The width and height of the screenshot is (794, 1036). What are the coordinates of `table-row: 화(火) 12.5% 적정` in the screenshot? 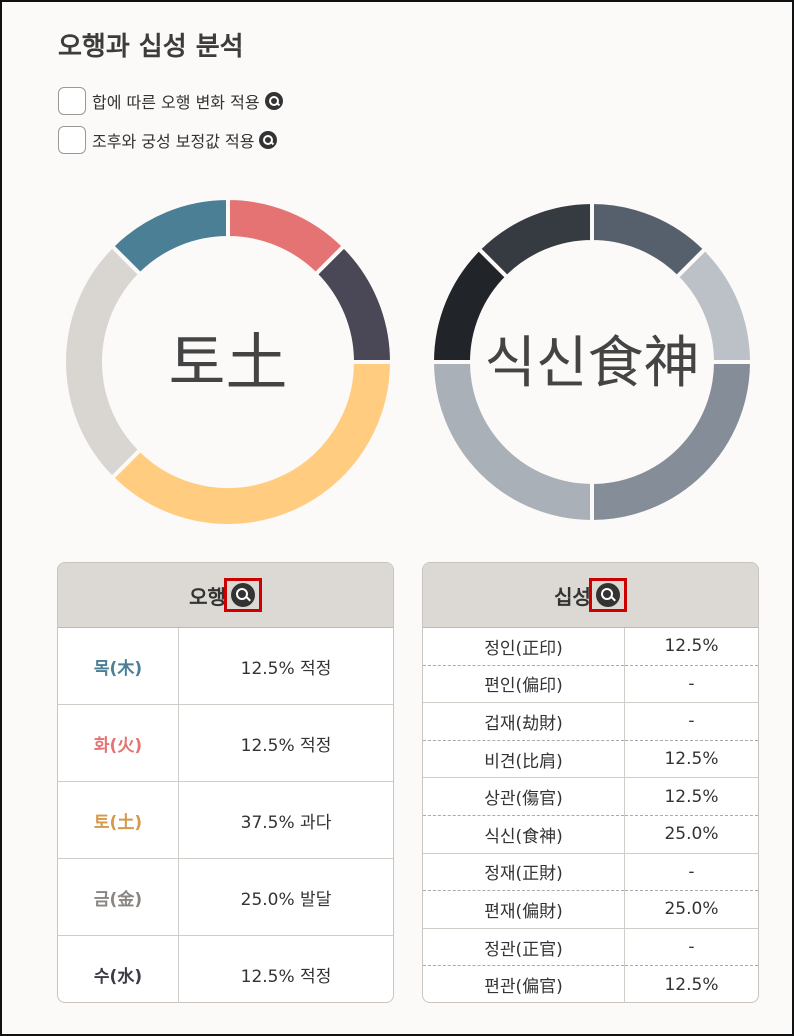 It's located at (225, 743).